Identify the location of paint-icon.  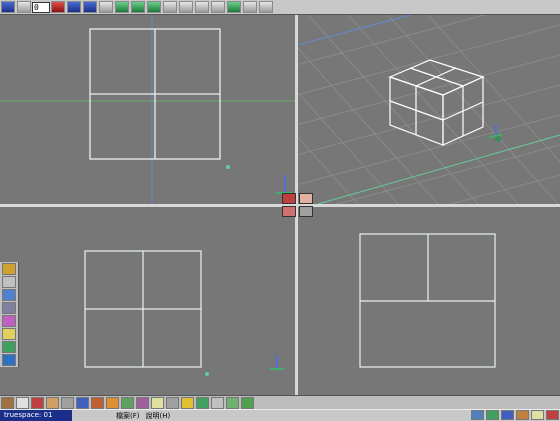
(138, 7).